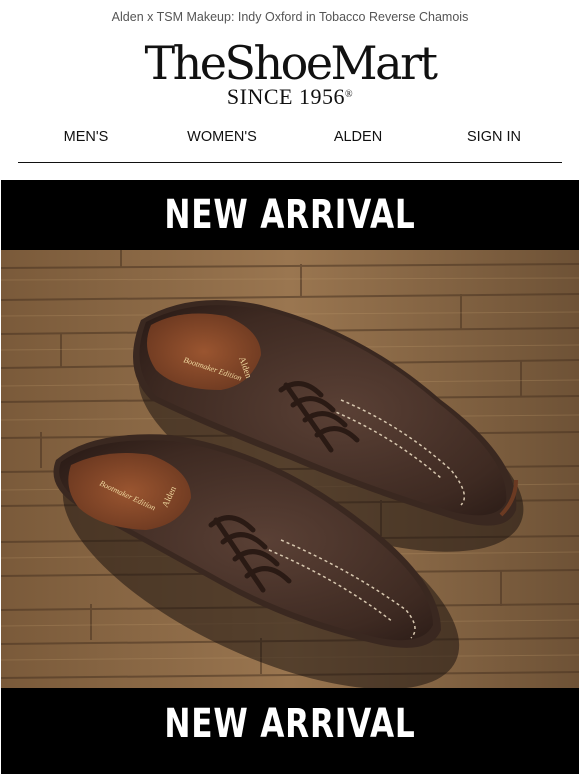  Describe the element at coordinates (349, 94) in the screenshot. I see `registered-mark: ®` at that location.